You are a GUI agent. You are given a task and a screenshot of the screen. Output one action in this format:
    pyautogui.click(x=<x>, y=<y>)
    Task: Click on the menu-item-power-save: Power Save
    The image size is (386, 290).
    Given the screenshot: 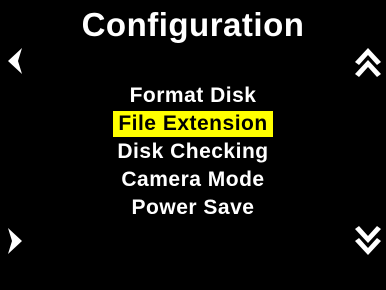 What is the action you would take?
    pyautogui.click(x=193, y=208)
    